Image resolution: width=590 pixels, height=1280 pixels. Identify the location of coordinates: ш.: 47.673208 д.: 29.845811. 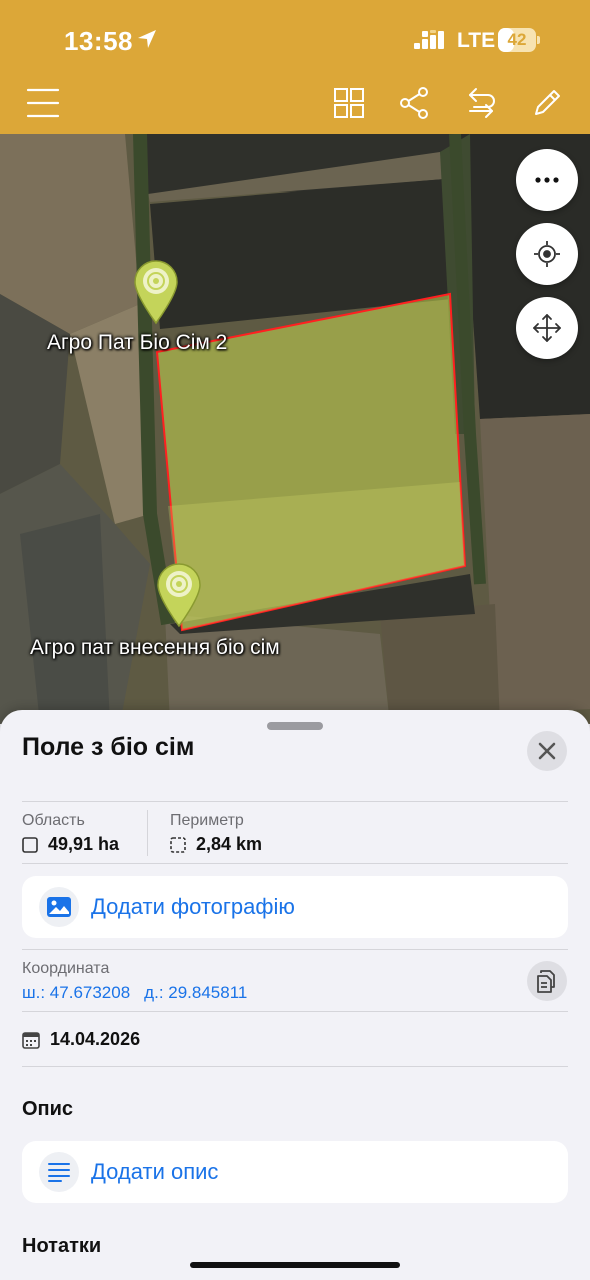
(141, 993).